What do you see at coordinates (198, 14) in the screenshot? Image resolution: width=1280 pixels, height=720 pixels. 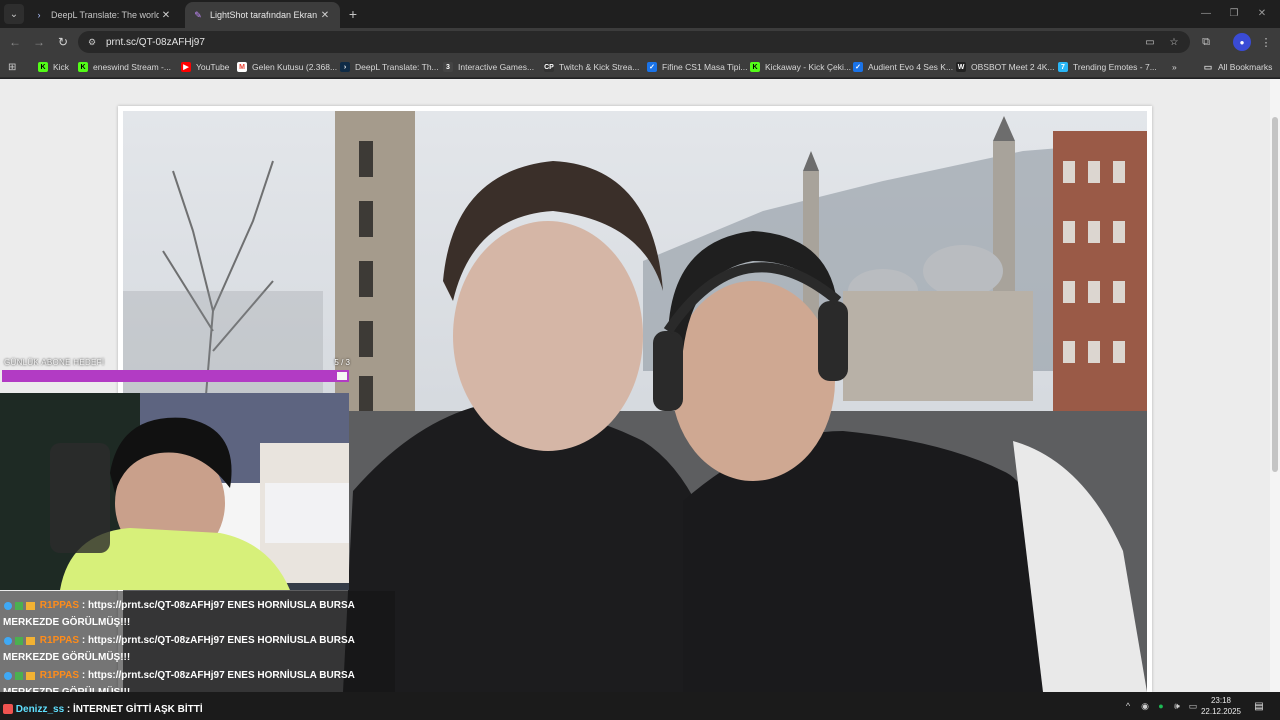 I see `lightshot-icon: ✎` at bounding box center [198, 14].